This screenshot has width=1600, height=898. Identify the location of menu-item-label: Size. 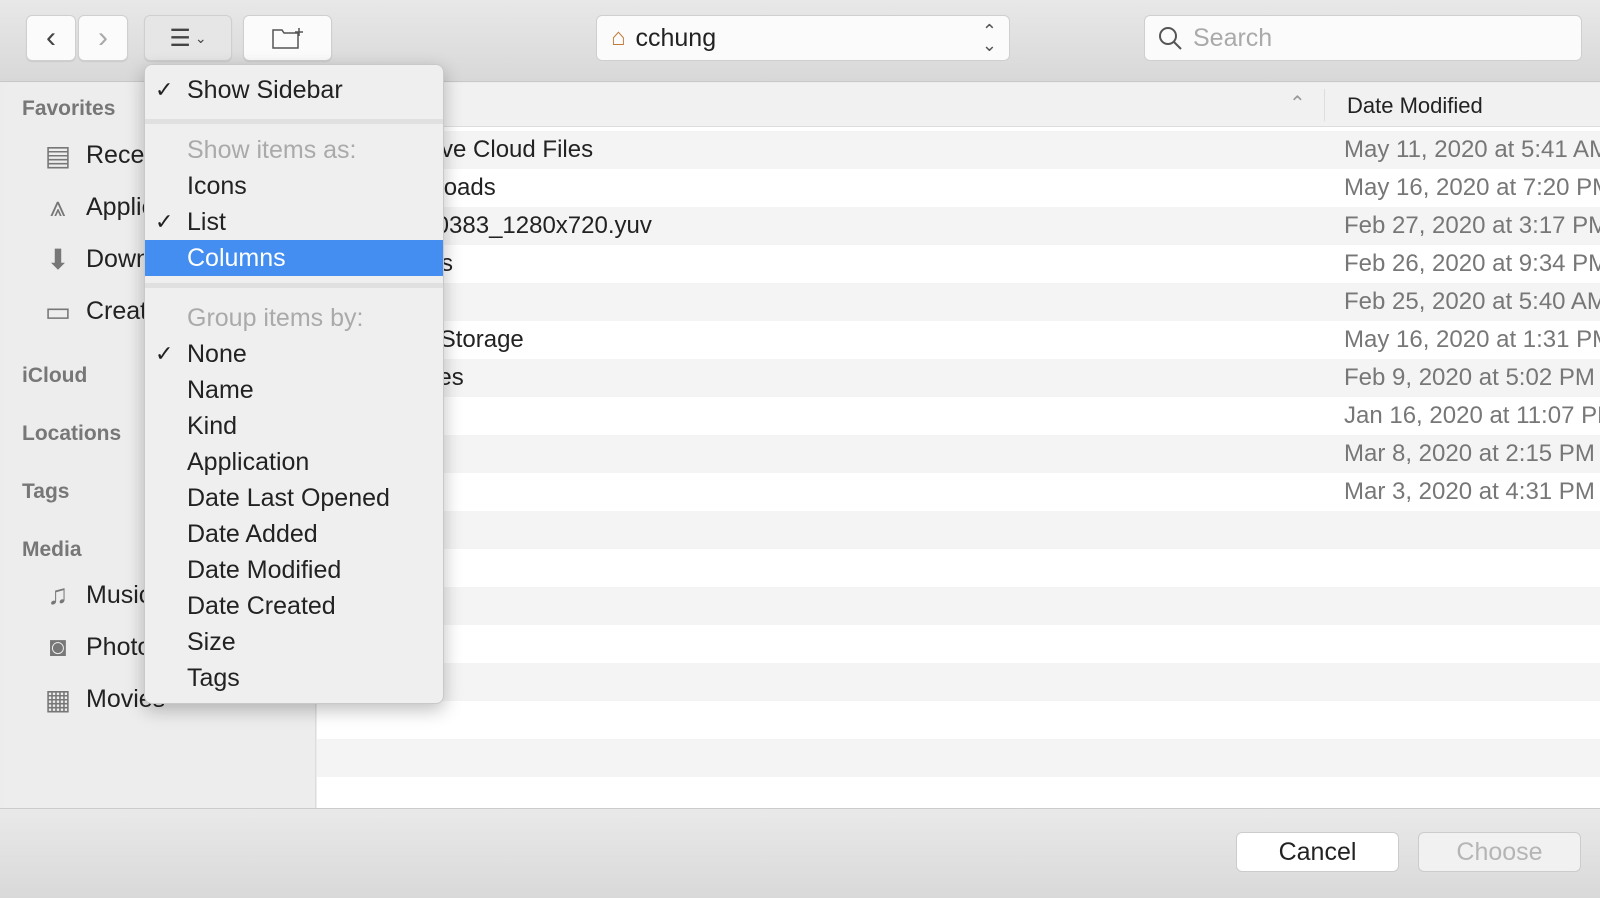
(211, 641).